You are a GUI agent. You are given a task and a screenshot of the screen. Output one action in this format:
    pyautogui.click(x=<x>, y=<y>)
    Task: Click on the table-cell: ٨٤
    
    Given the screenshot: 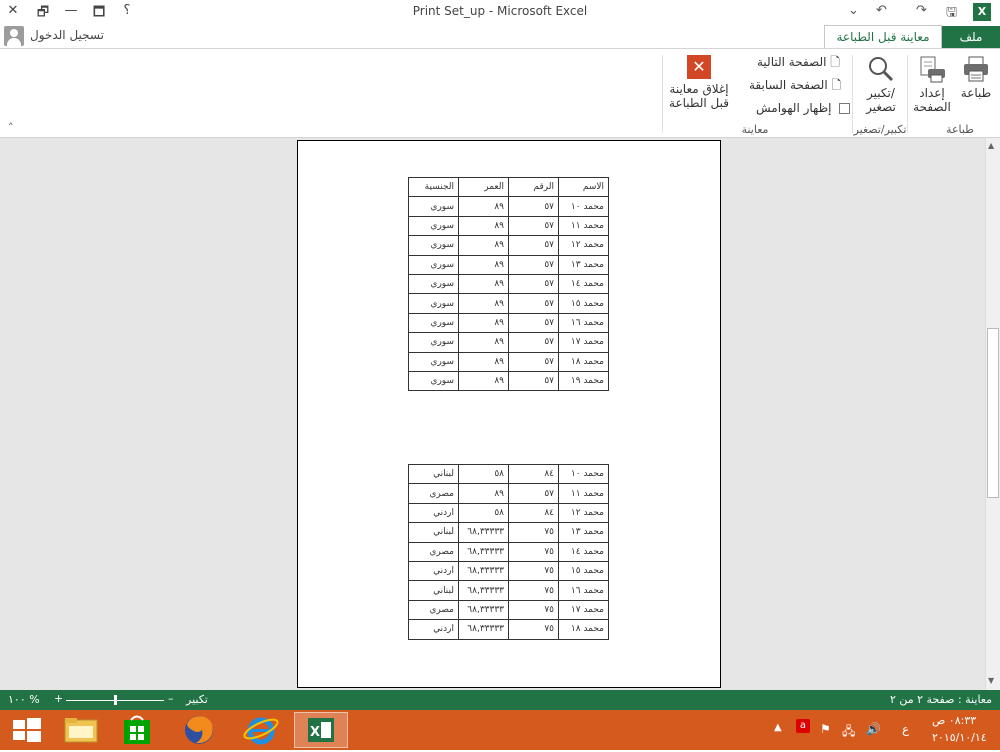 What is the action you would take?
    pyautogui.click(x=533, y=513)
    